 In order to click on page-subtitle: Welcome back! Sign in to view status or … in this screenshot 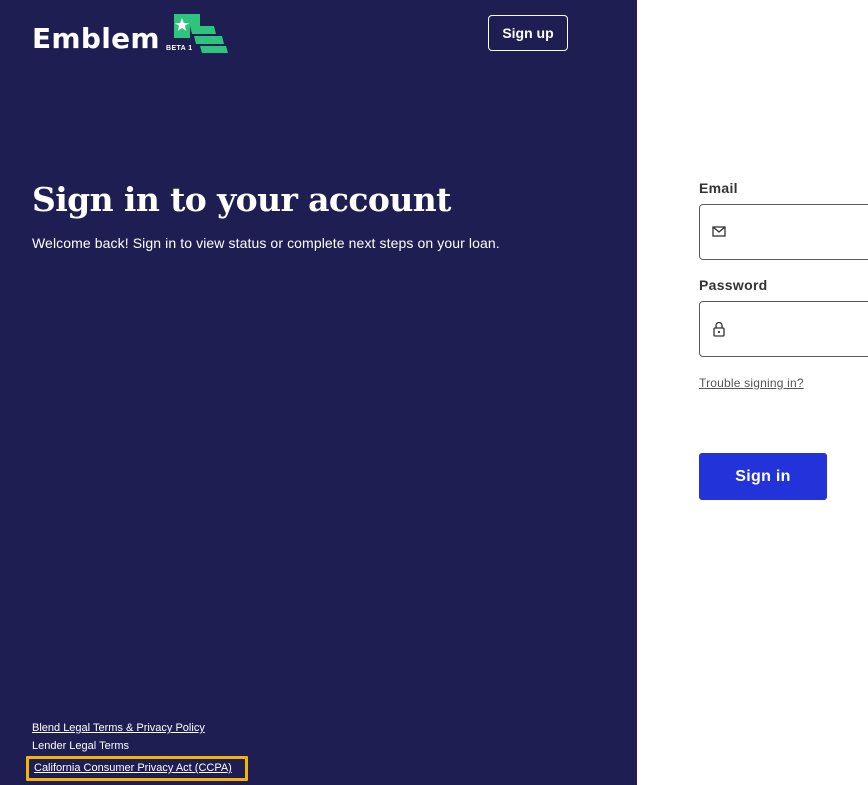, I will do `click(266, 243)`.